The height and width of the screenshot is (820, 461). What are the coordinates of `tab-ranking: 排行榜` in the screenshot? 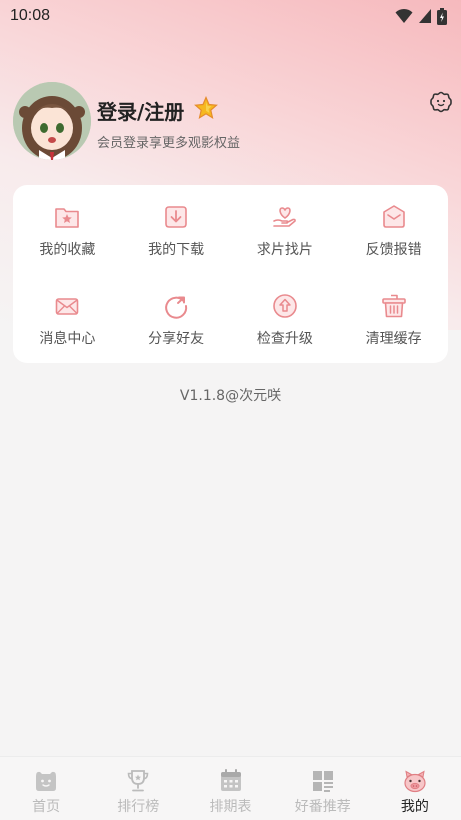 It's located at (138, 788).